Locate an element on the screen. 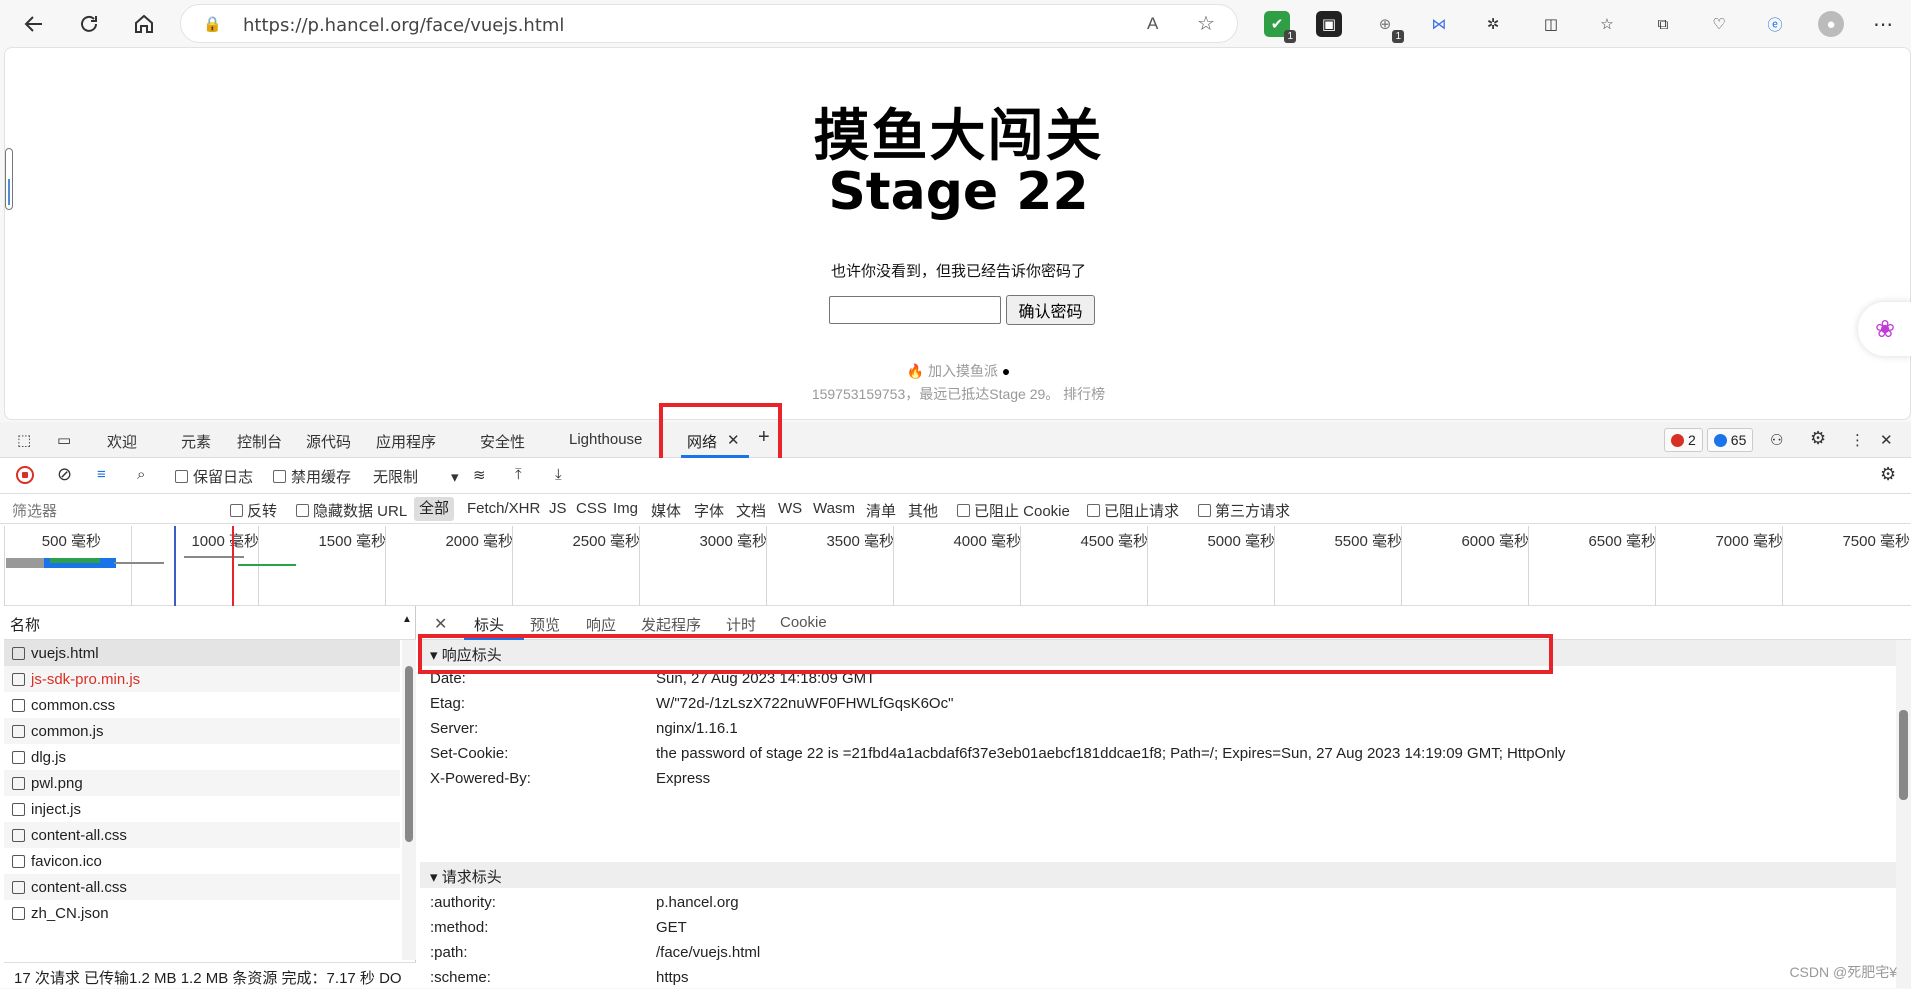 The image size is (1911, 989). filter-media: 媒体 is located at coordinates (666, 510).